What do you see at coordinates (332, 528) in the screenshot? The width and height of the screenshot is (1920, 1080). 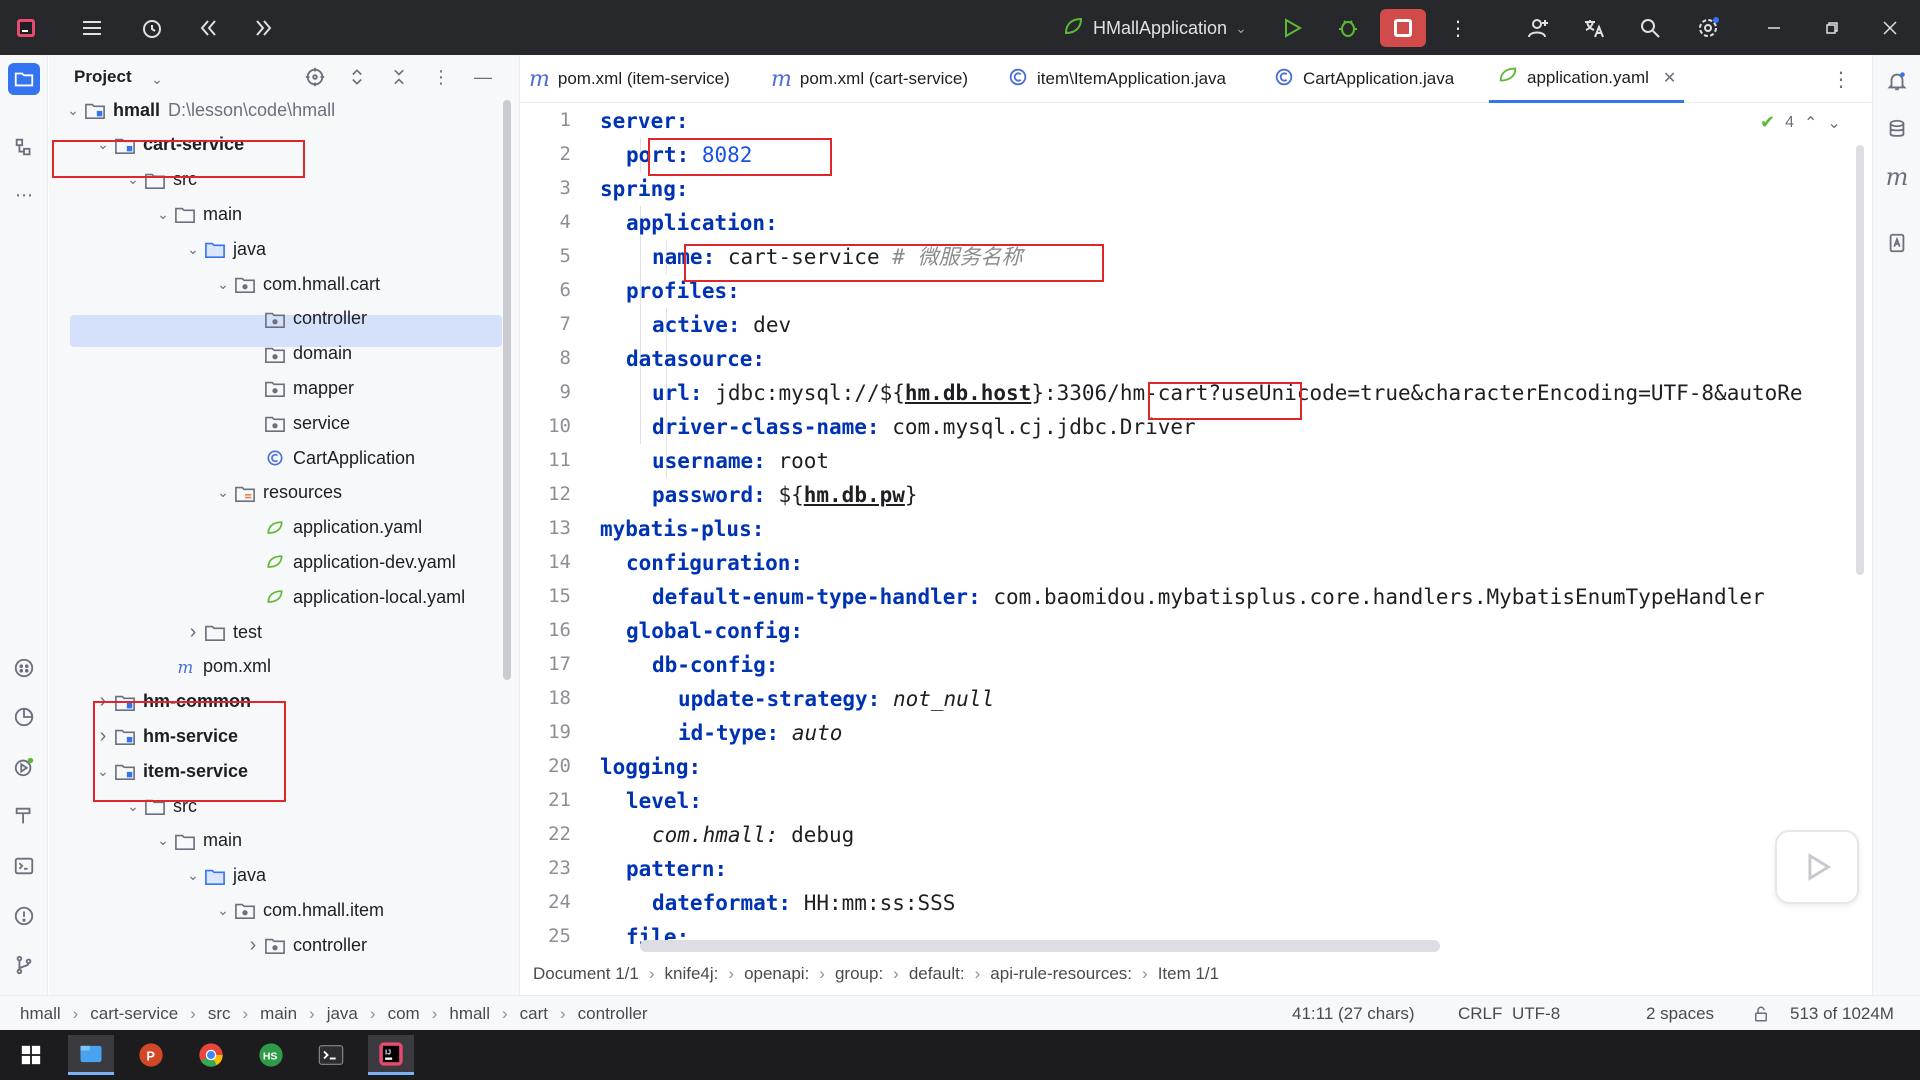 I see `tree-item: application.yaml` at bounding box center [332, 528].